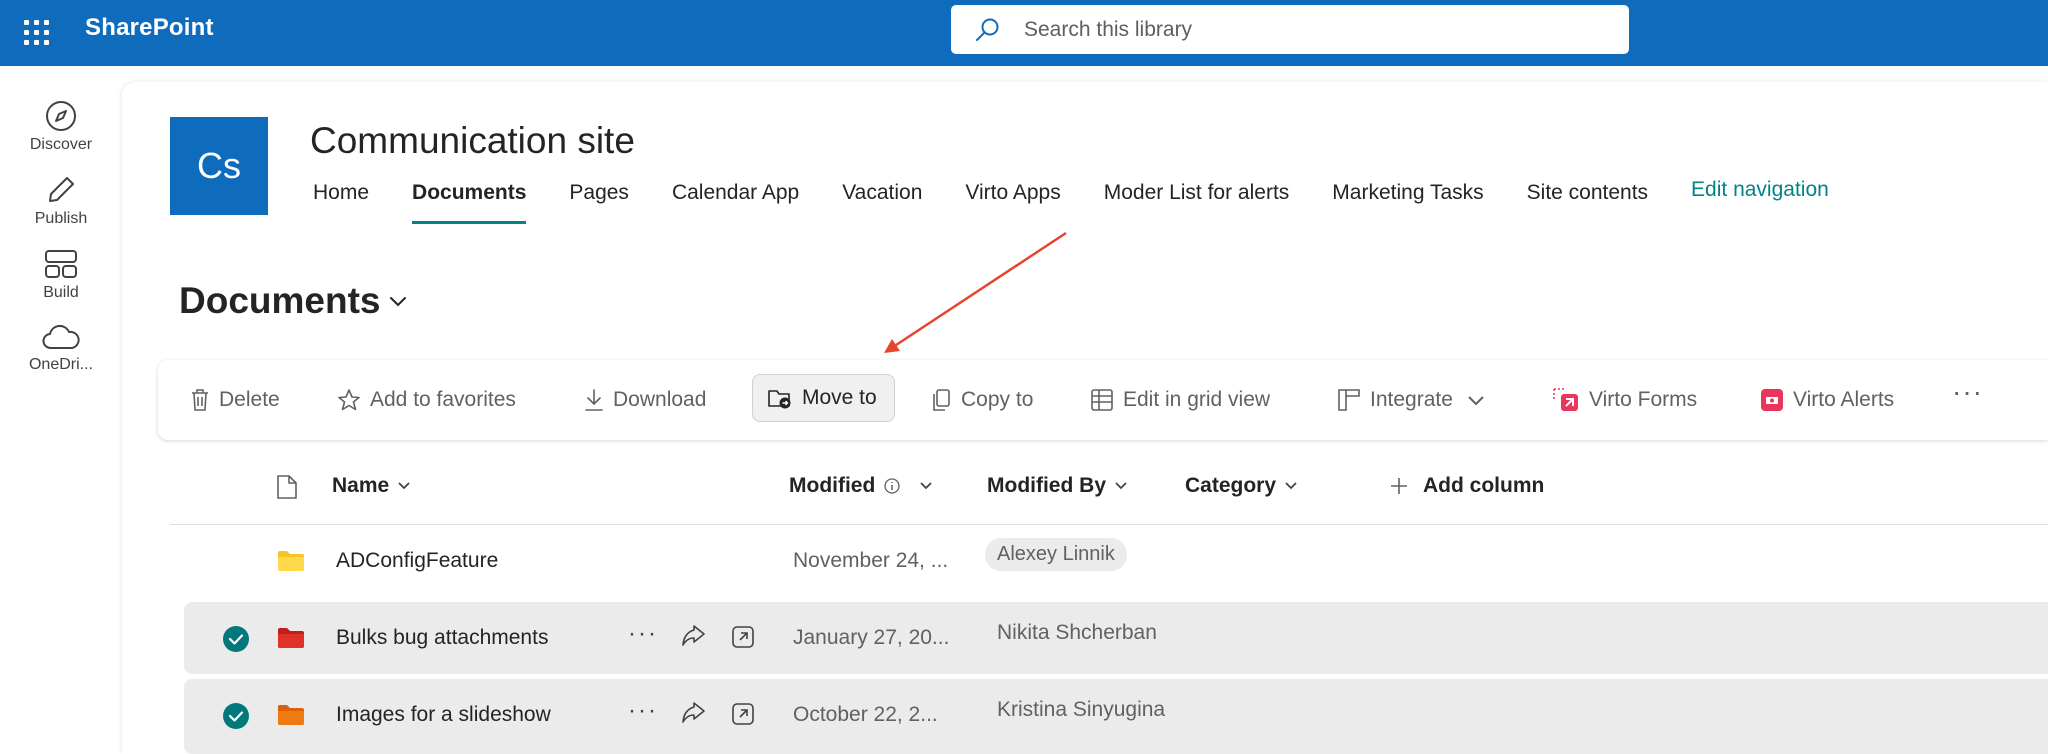 This screenshot has width=2048, height=754. I want to click on nav-virto-apps: Virto Apps, so click(1012, 198).